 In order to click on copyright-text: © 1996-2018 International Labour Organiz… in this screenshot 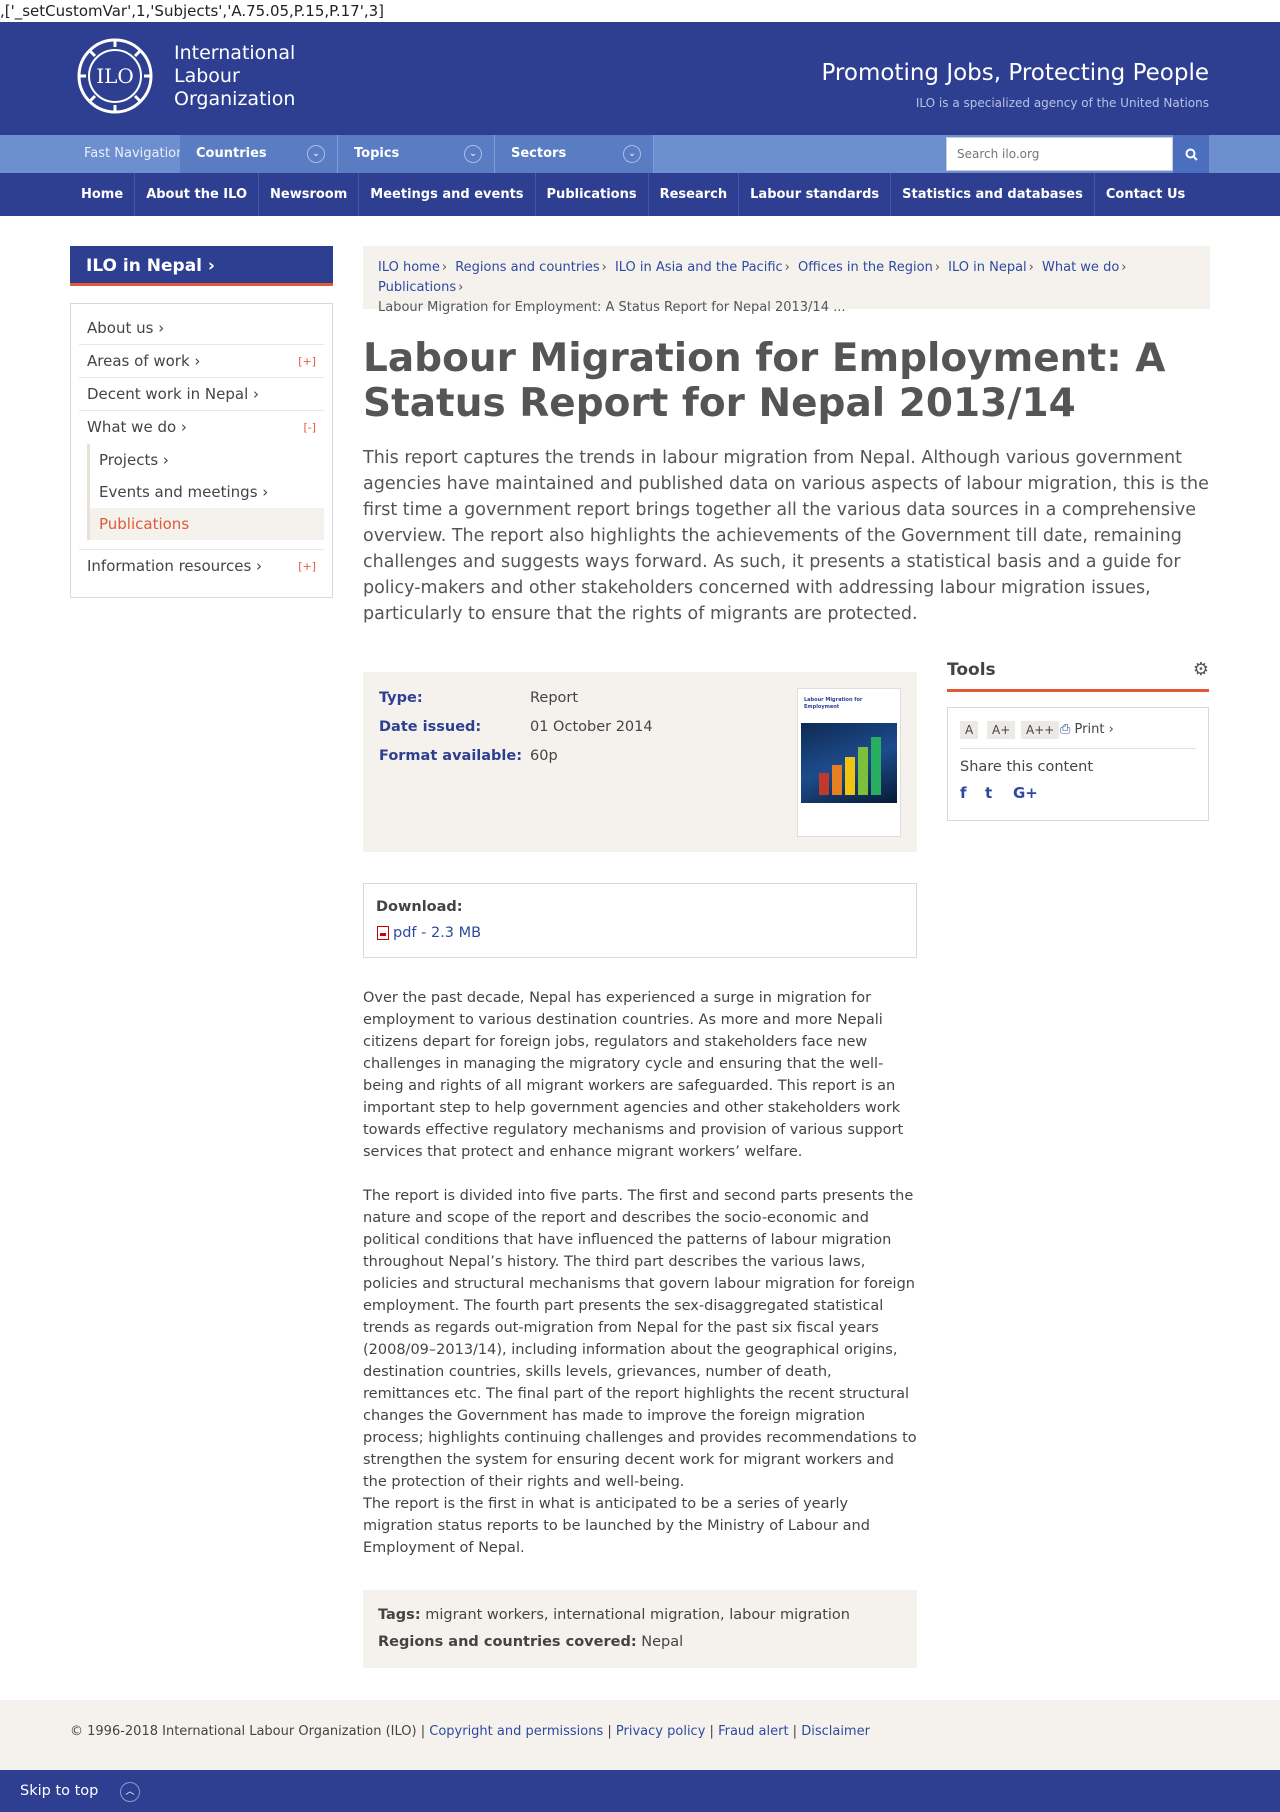, I will do `click(248, 1731)`.